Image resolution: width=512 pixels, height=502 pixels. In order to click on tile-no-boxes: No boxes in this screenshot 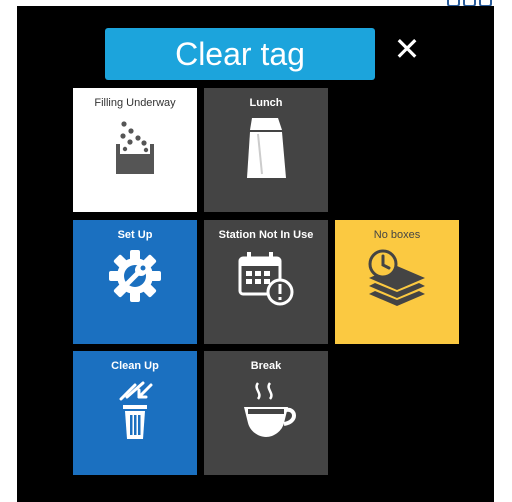, I will do `click(397, 282)`.